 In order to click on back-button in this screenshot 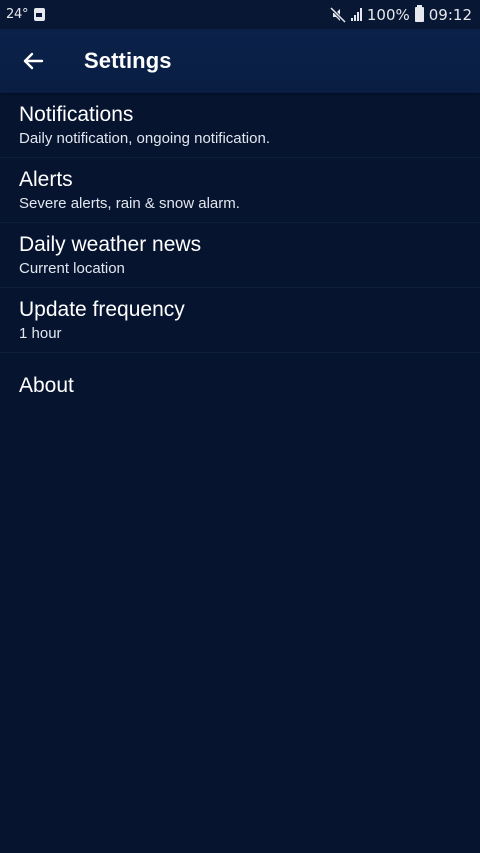, I will do `click(33, 61)`.